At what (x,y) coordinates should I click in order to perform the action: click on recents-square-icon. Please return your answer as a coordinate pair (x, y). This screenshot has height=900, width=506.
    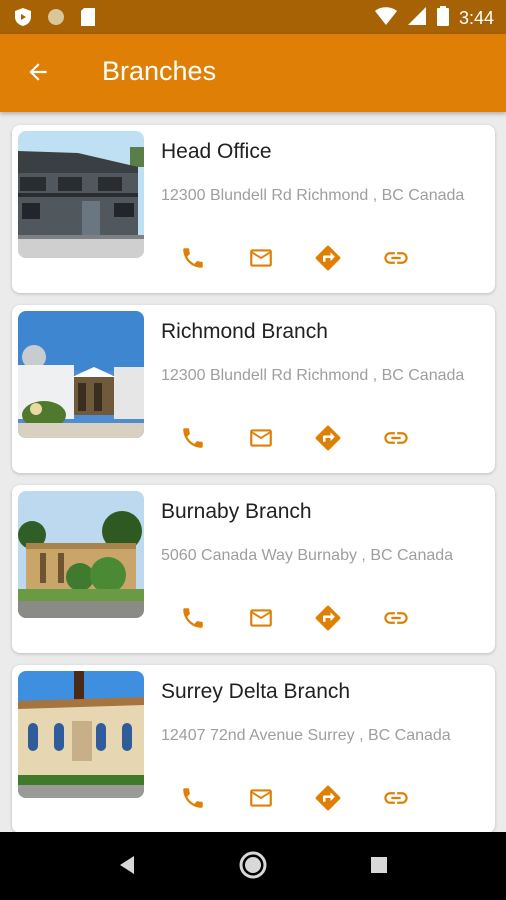
    Looking at the image, I should click on (379, 867).